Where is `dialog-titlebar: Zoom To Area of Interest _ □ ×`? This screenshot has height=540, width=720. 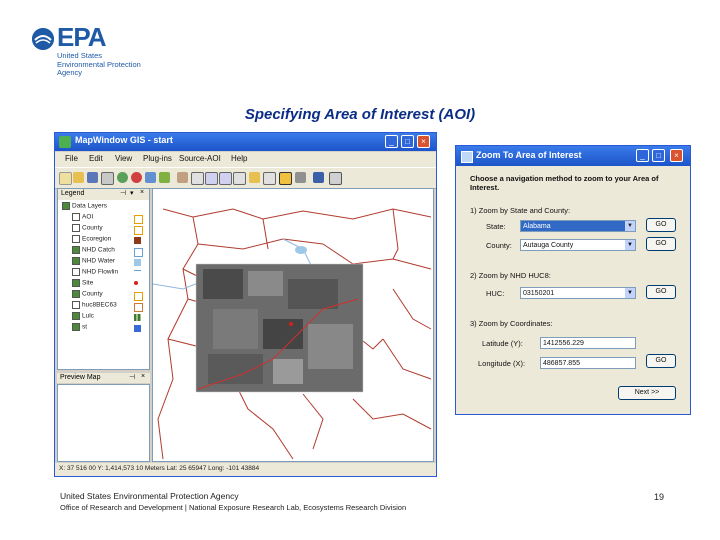 dialog-titlebar: Zoom To Area of Interest _ □ × is located at coordinates (573, 156).